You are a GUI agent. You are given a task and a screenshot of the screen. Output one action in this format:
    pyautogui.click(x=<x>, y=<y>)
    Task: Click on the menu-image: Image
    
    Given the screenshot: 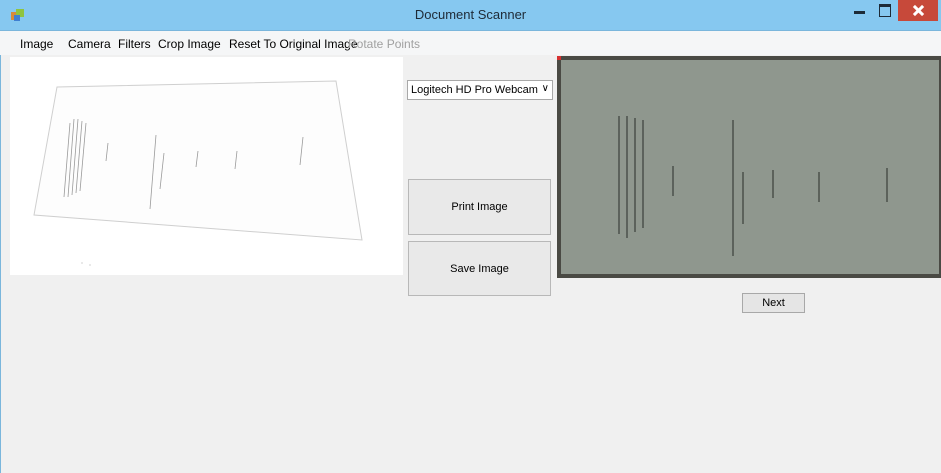 What is the action you would take?
    pyautogui.click(x=36, y=44)
    